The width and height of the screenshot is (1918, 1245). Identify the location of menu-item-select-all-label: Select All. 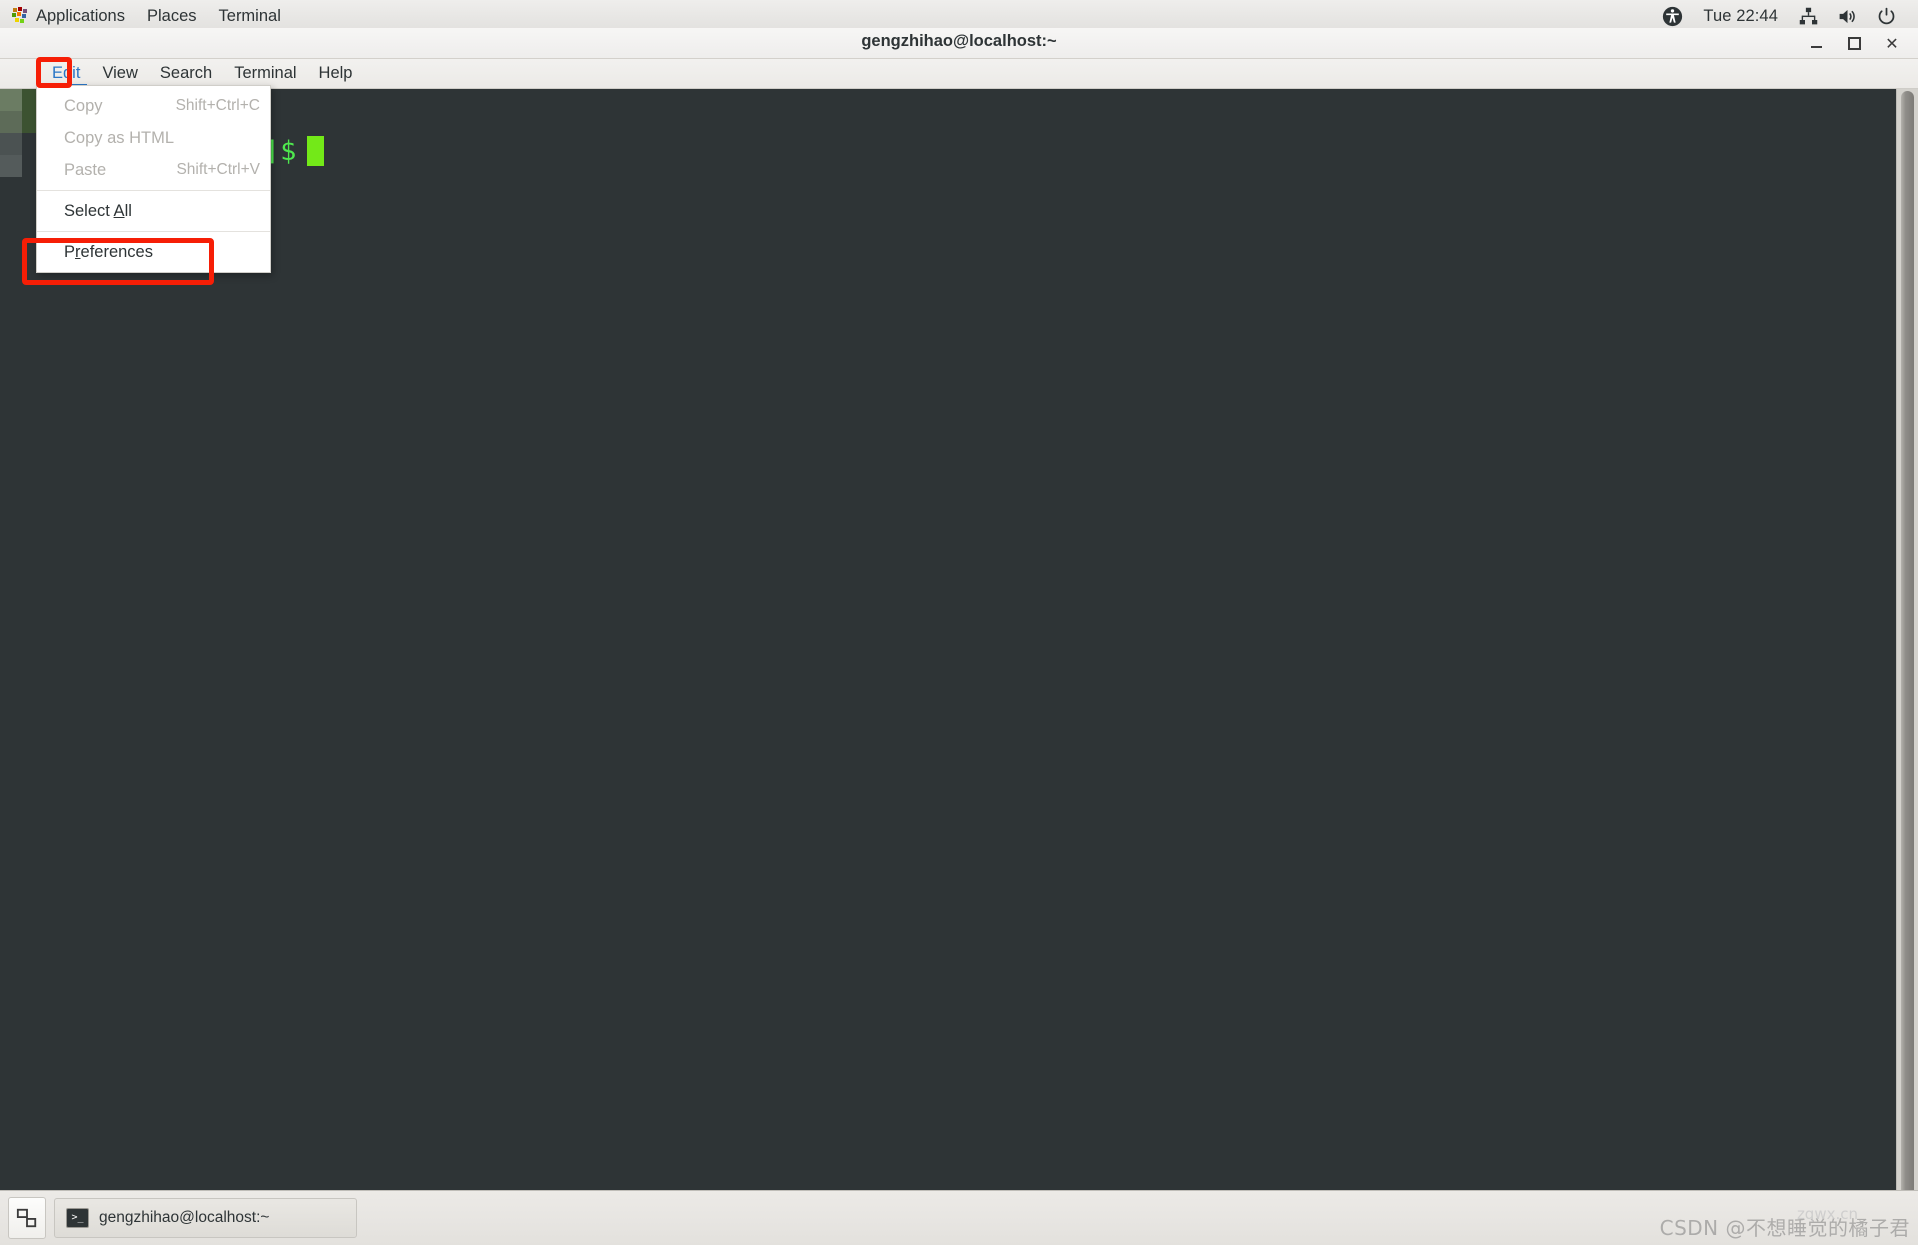
(98, 211).